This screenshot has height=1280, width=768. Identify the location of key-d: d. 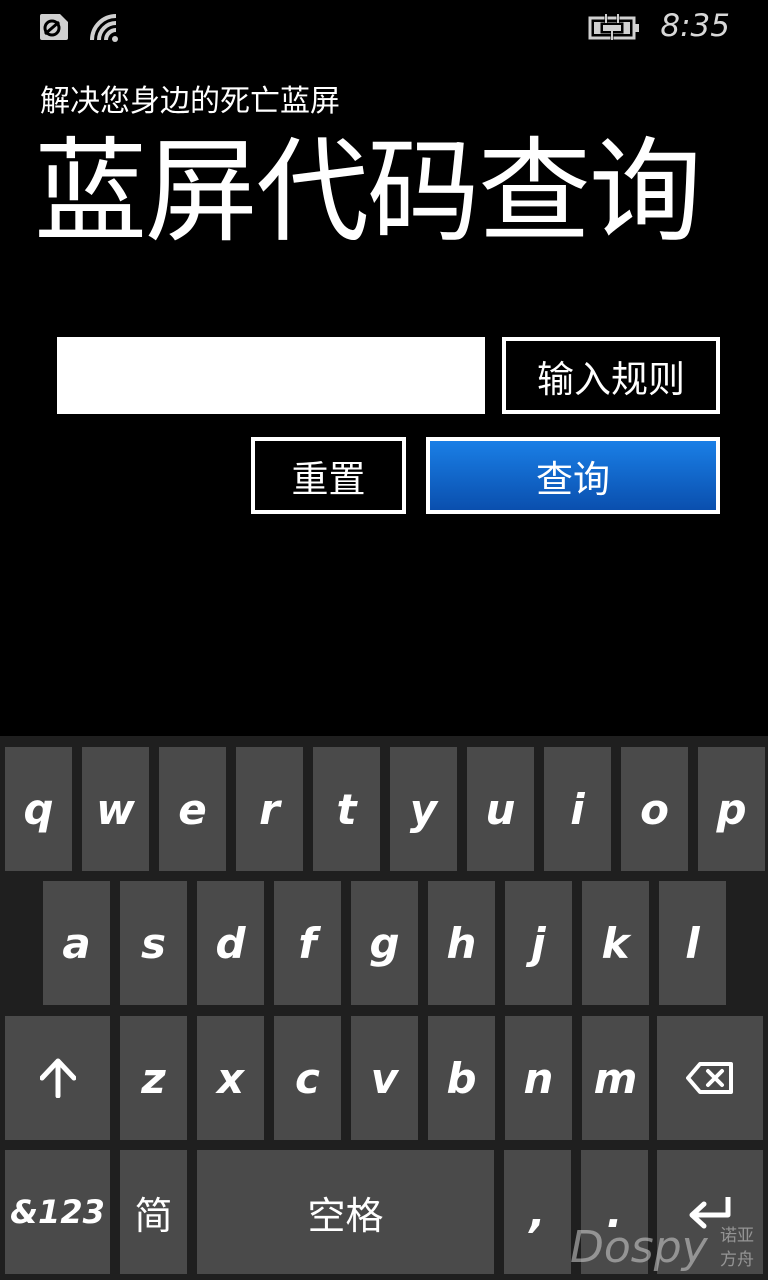
(230, 943).